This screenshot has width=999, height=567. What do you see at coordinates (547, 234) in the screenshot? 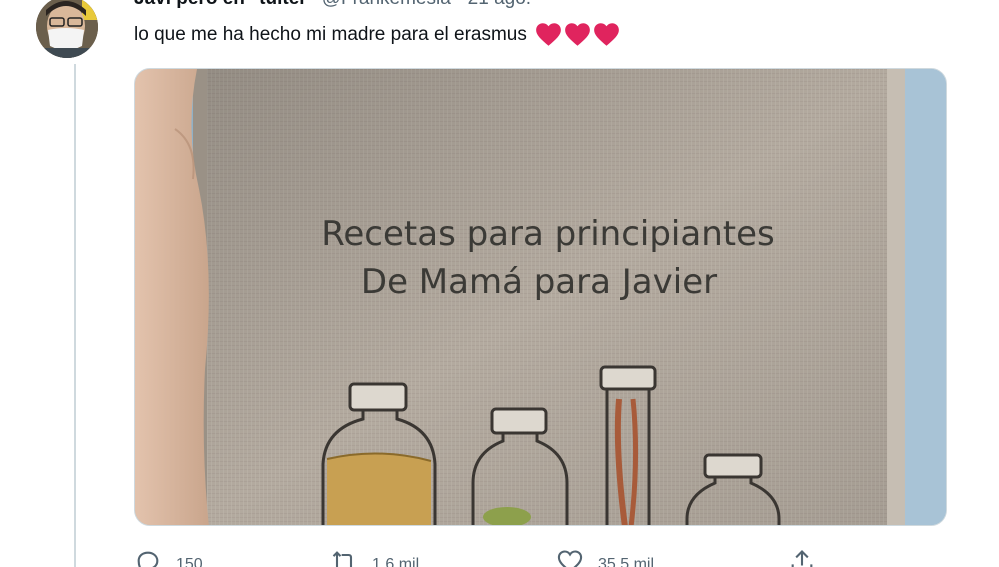
I see `cover-title: Recetas para principiantes` at bounding box center [547, 234].